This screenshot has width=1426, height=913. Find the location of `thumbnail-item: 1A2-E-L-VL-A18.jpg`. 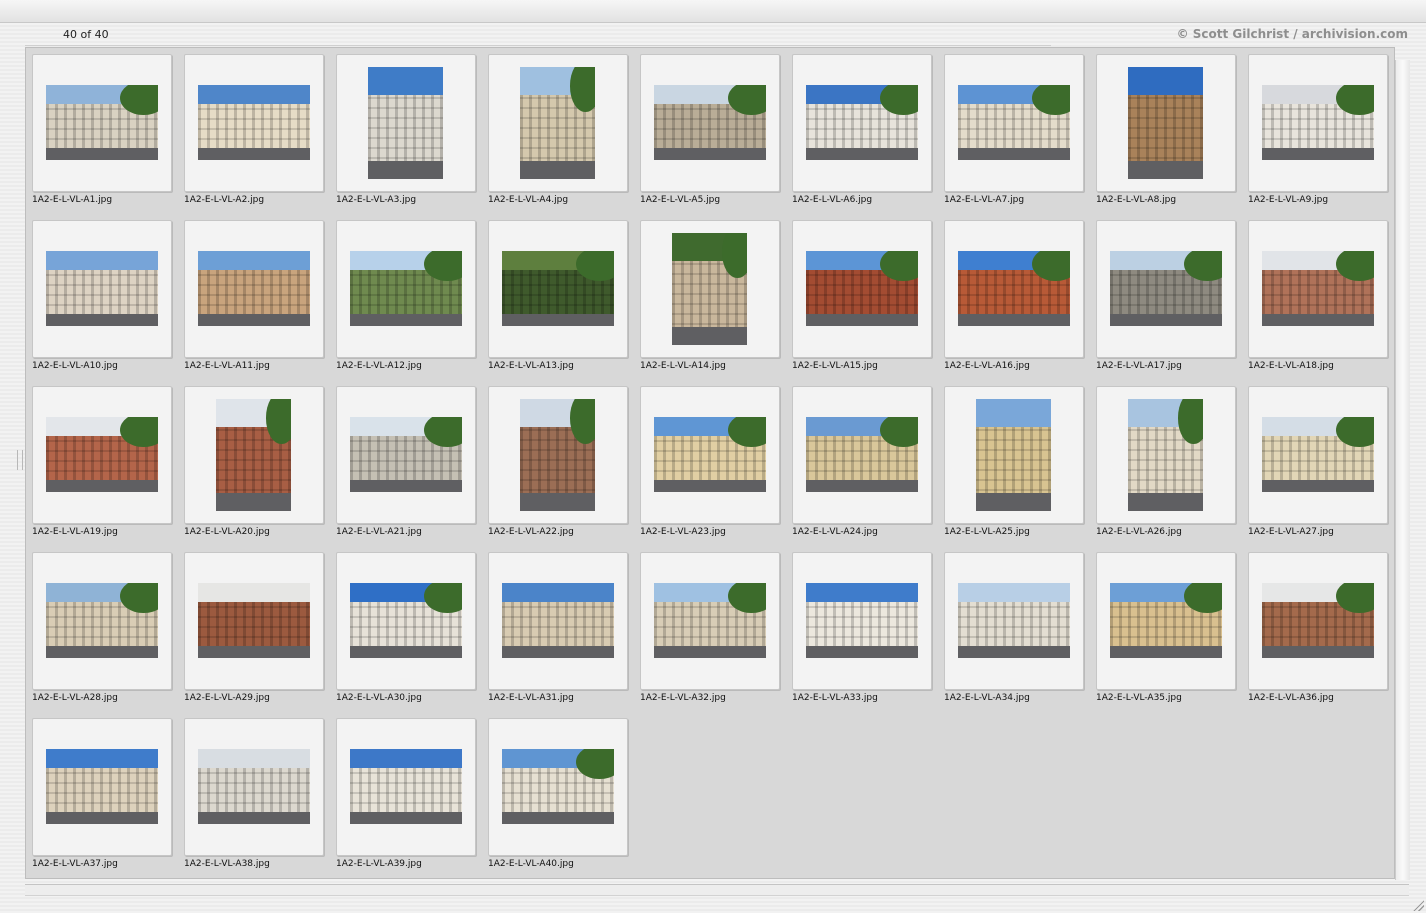

thumbnail-item: 1A2-E-L-VL-A18.jpg is located at coordinates (1318, 297).